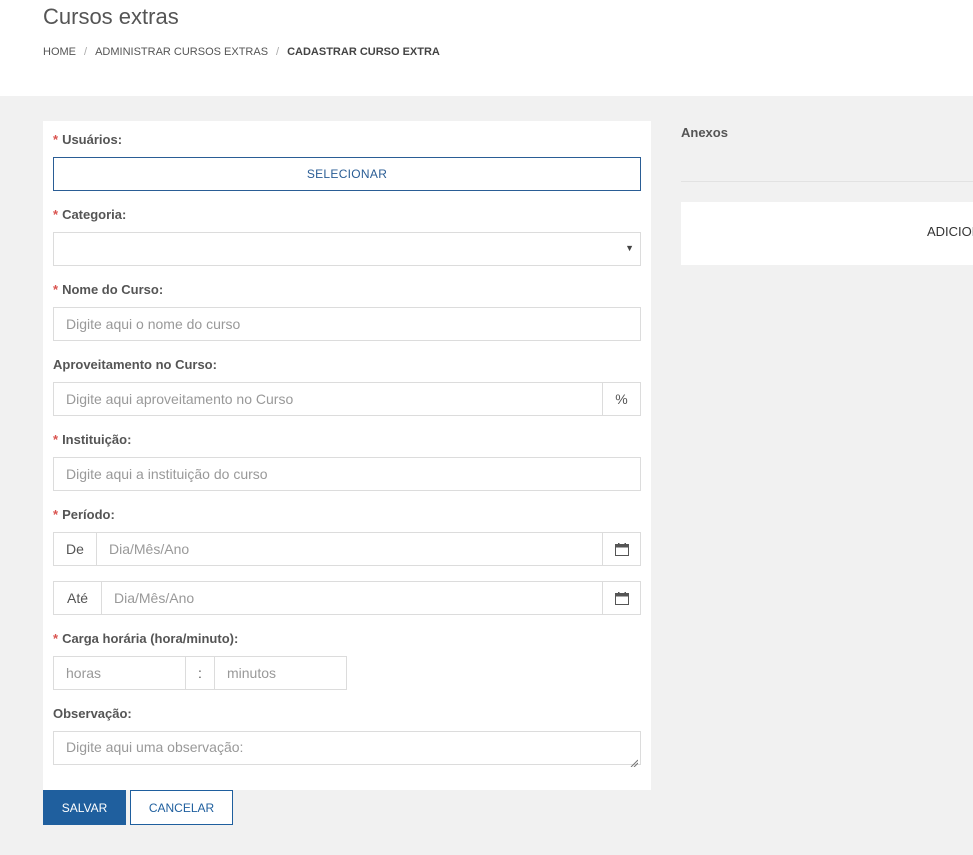  I want to click on cancel-button: CANCELAR, so click(181, 807).